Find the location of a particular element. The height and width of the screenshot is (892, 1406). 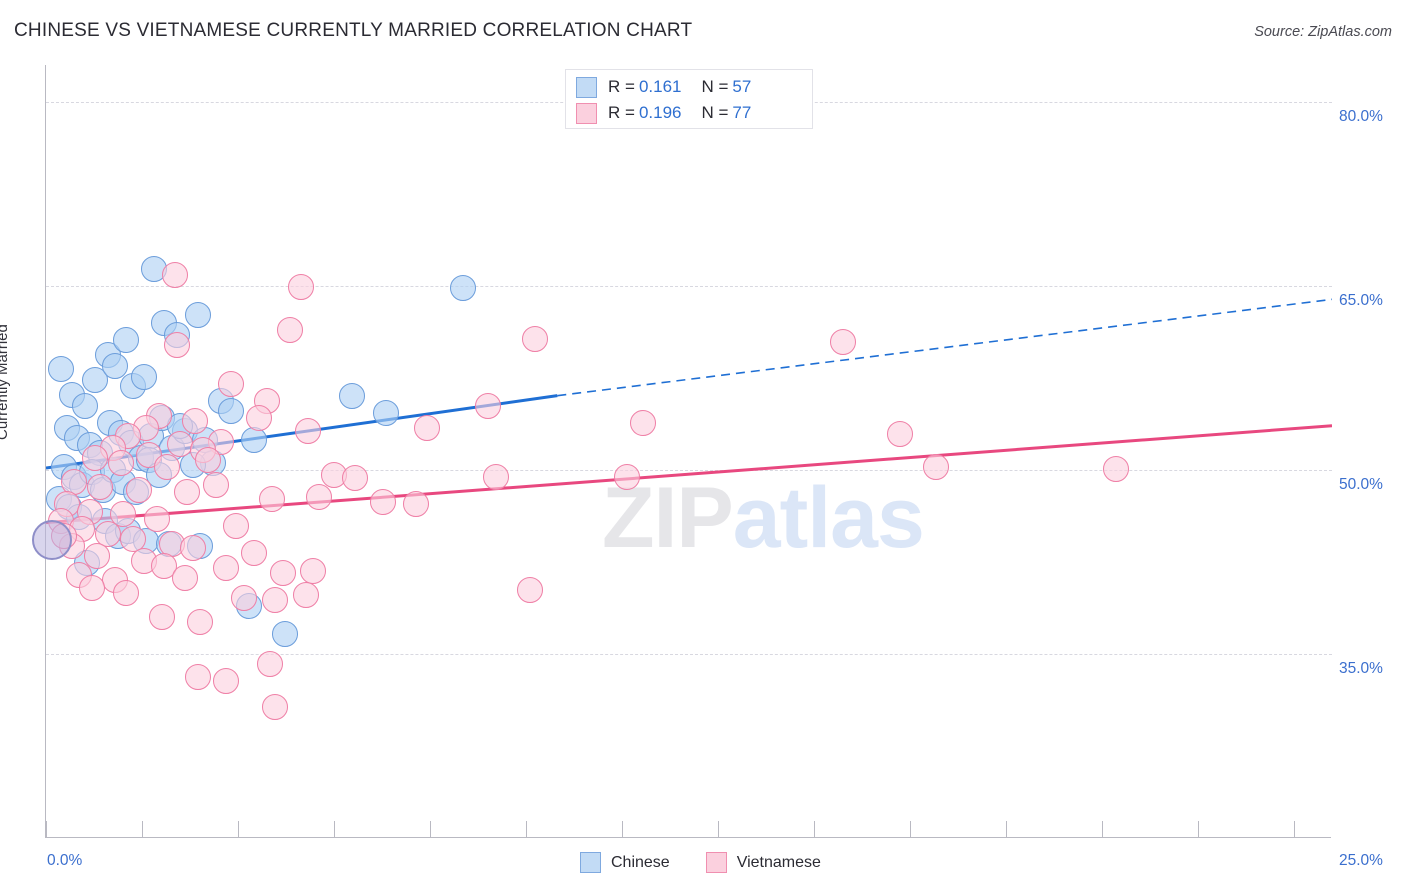

y-axis-tick-label: 50.0% is located at coordinates (1361, 484).